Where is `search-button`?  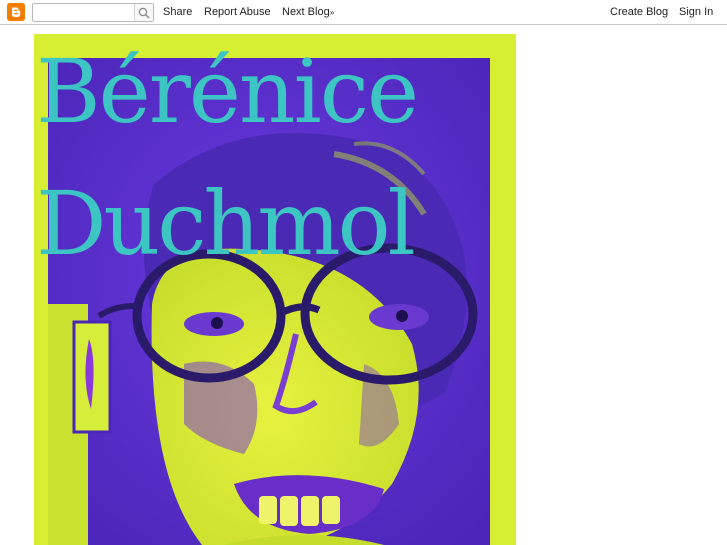
search-button is located at coordinates (143, 12).